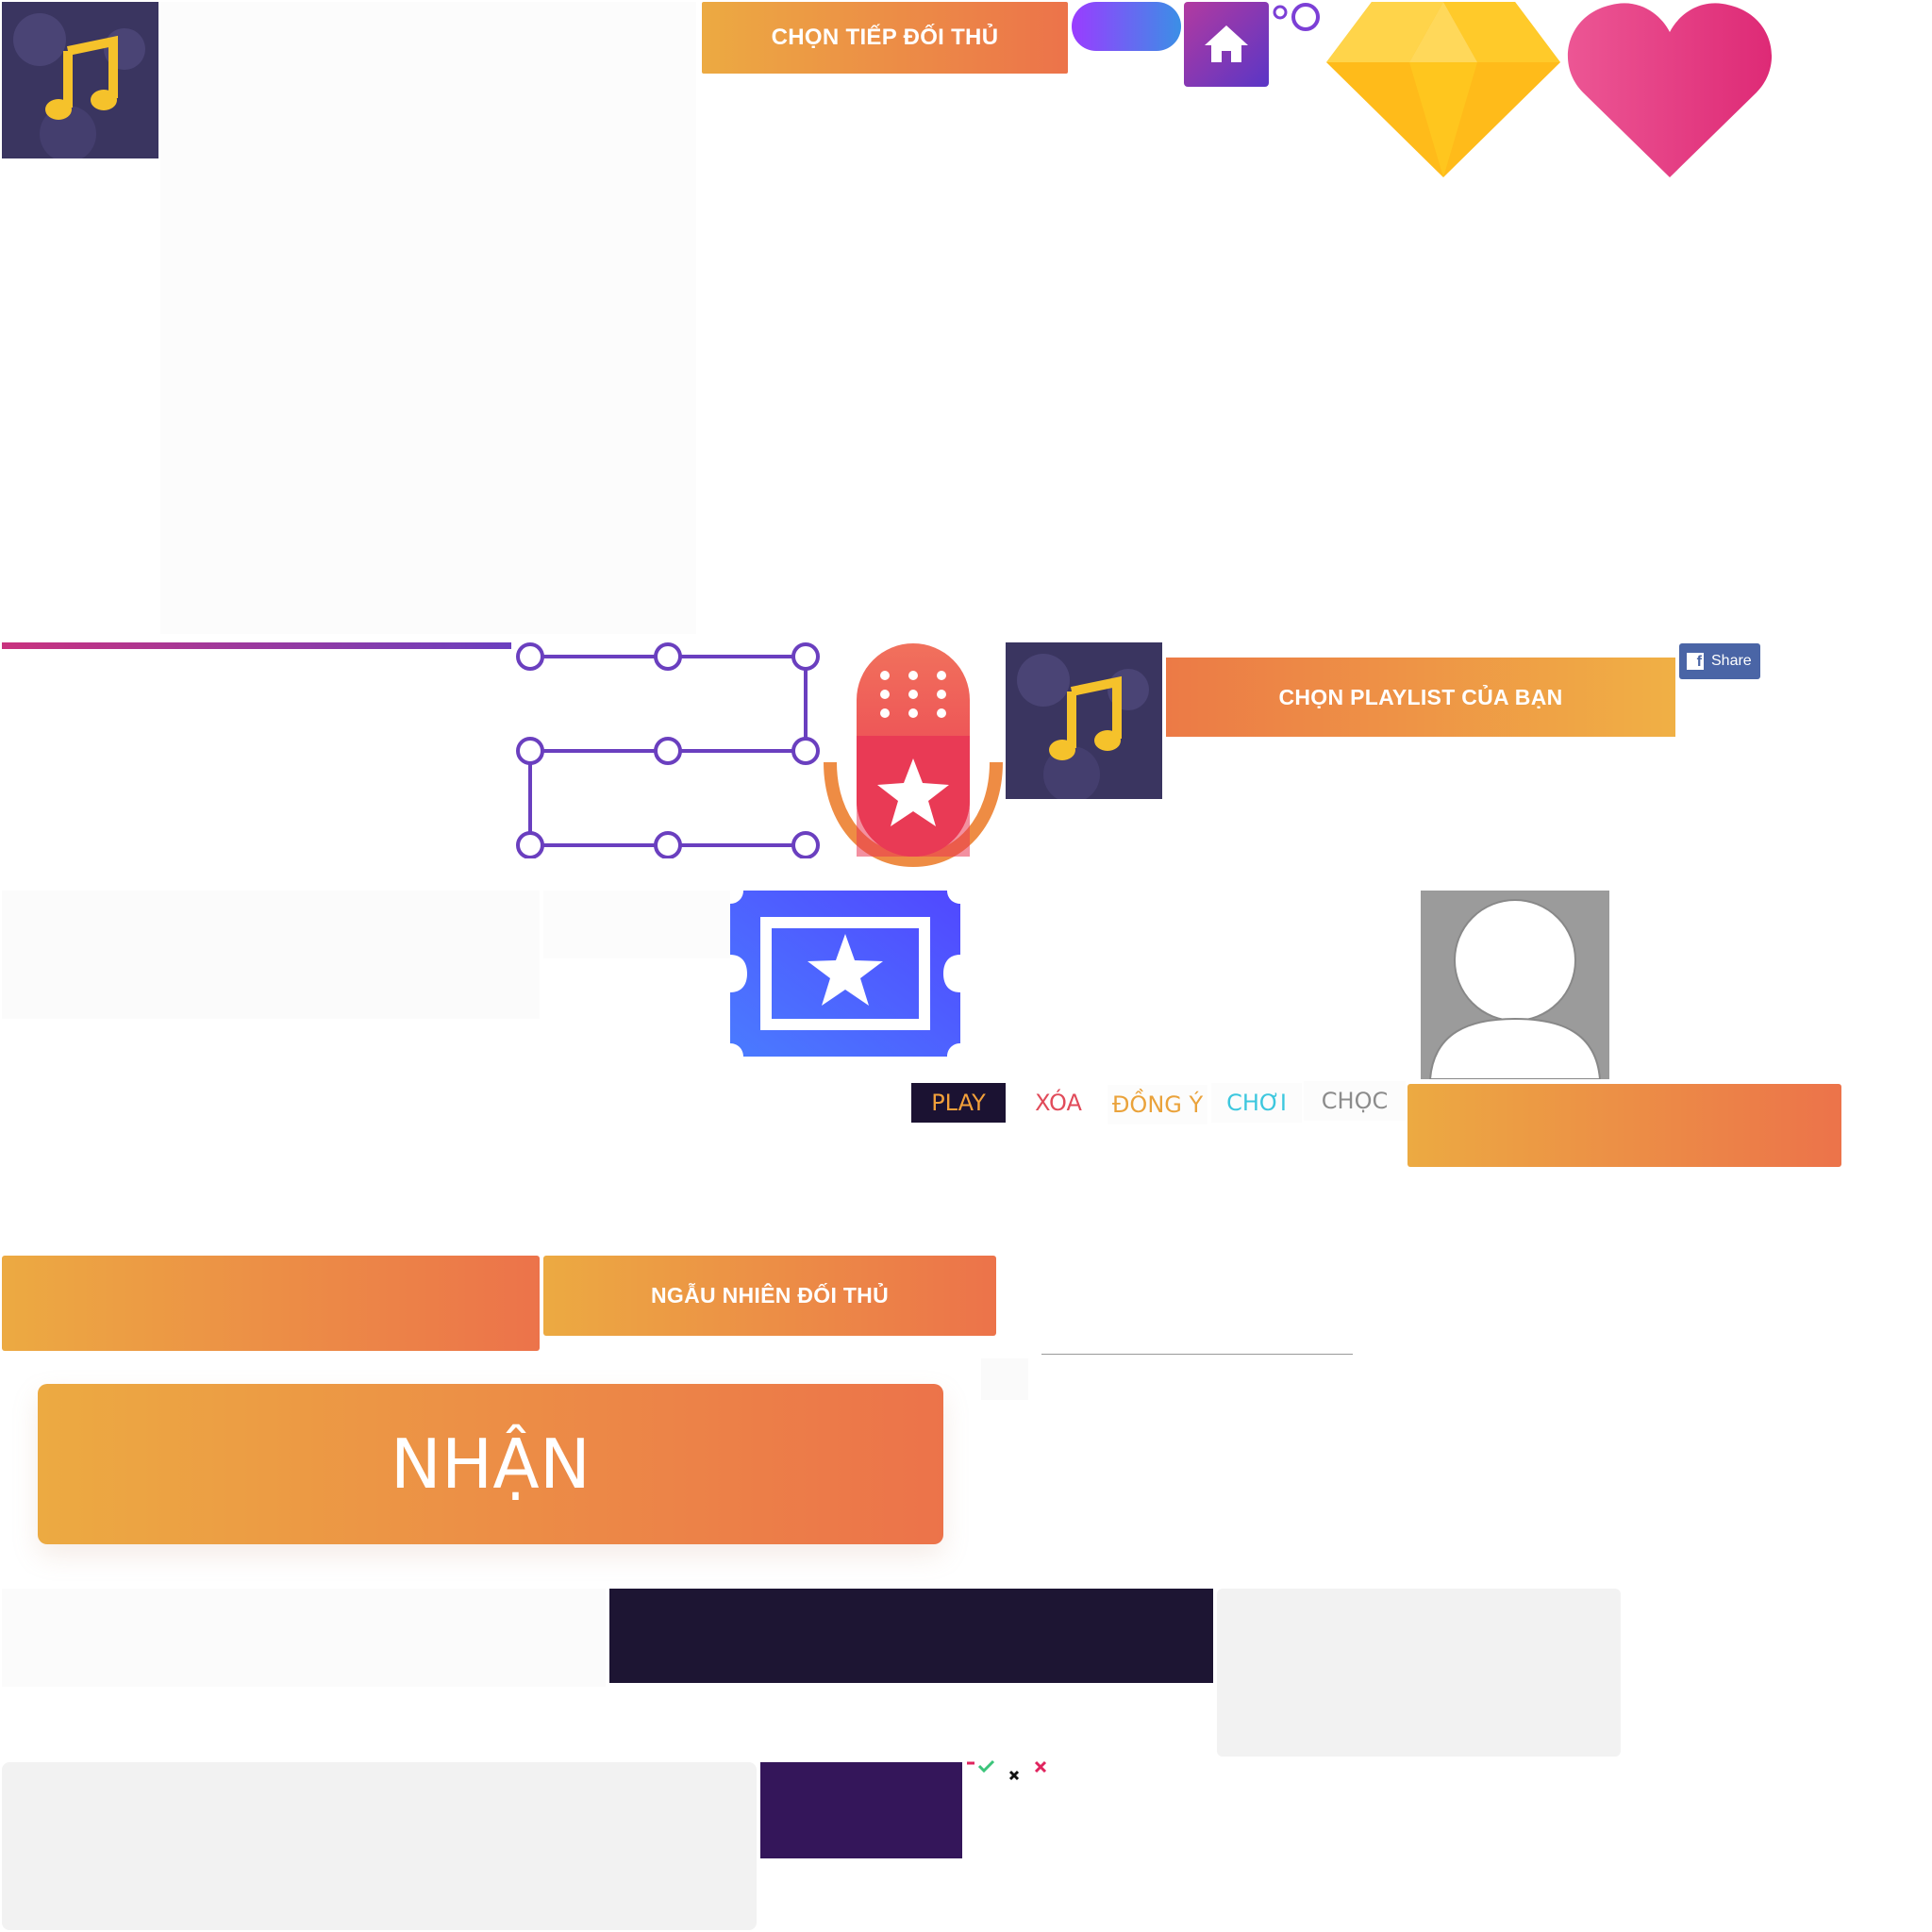 Image resolution: width=1932 pixels, height=1932 pixels. I want to click on selection-frame-icon, so click(668, 750).